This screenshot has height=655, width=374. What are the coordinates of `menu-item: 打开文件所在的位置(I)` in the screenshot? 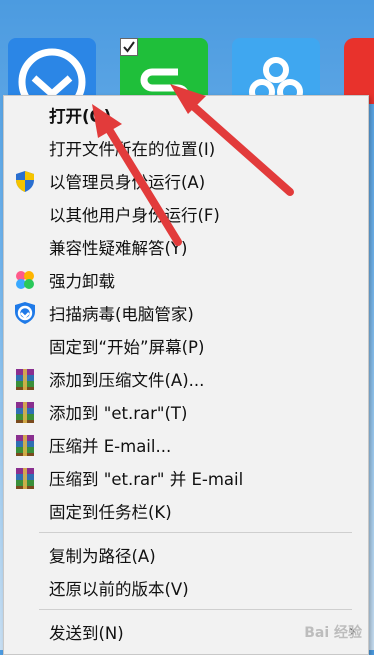 It's located at (186, 147).